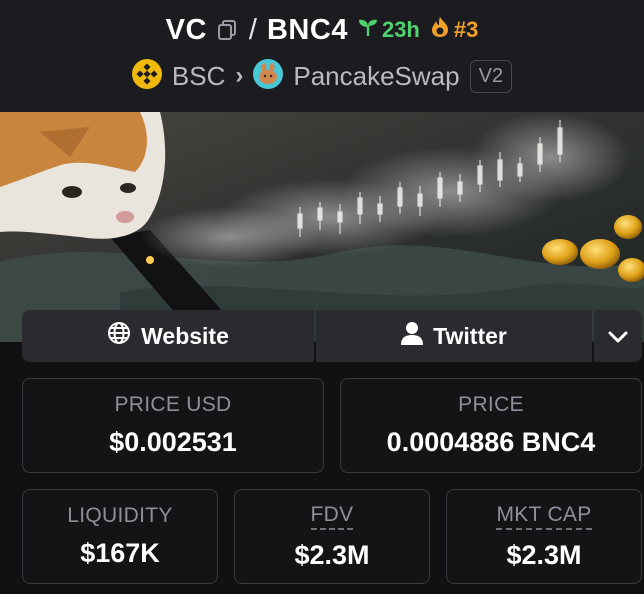 Image resolution: width=644 pixels, height=594 pixels. Describe the element at coordinates (307, 29) in the screenshot. I see `quote-symbol: BNC4` at that location.